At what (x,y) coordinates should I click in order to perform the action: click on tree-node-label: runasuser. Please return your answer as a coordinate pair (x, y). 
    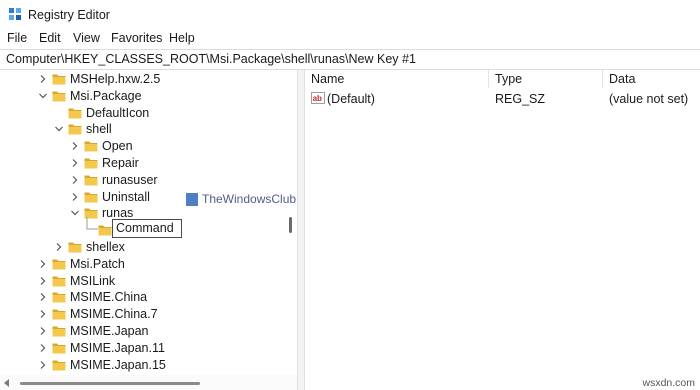
    Looking at the image, I should click on (130, 179).